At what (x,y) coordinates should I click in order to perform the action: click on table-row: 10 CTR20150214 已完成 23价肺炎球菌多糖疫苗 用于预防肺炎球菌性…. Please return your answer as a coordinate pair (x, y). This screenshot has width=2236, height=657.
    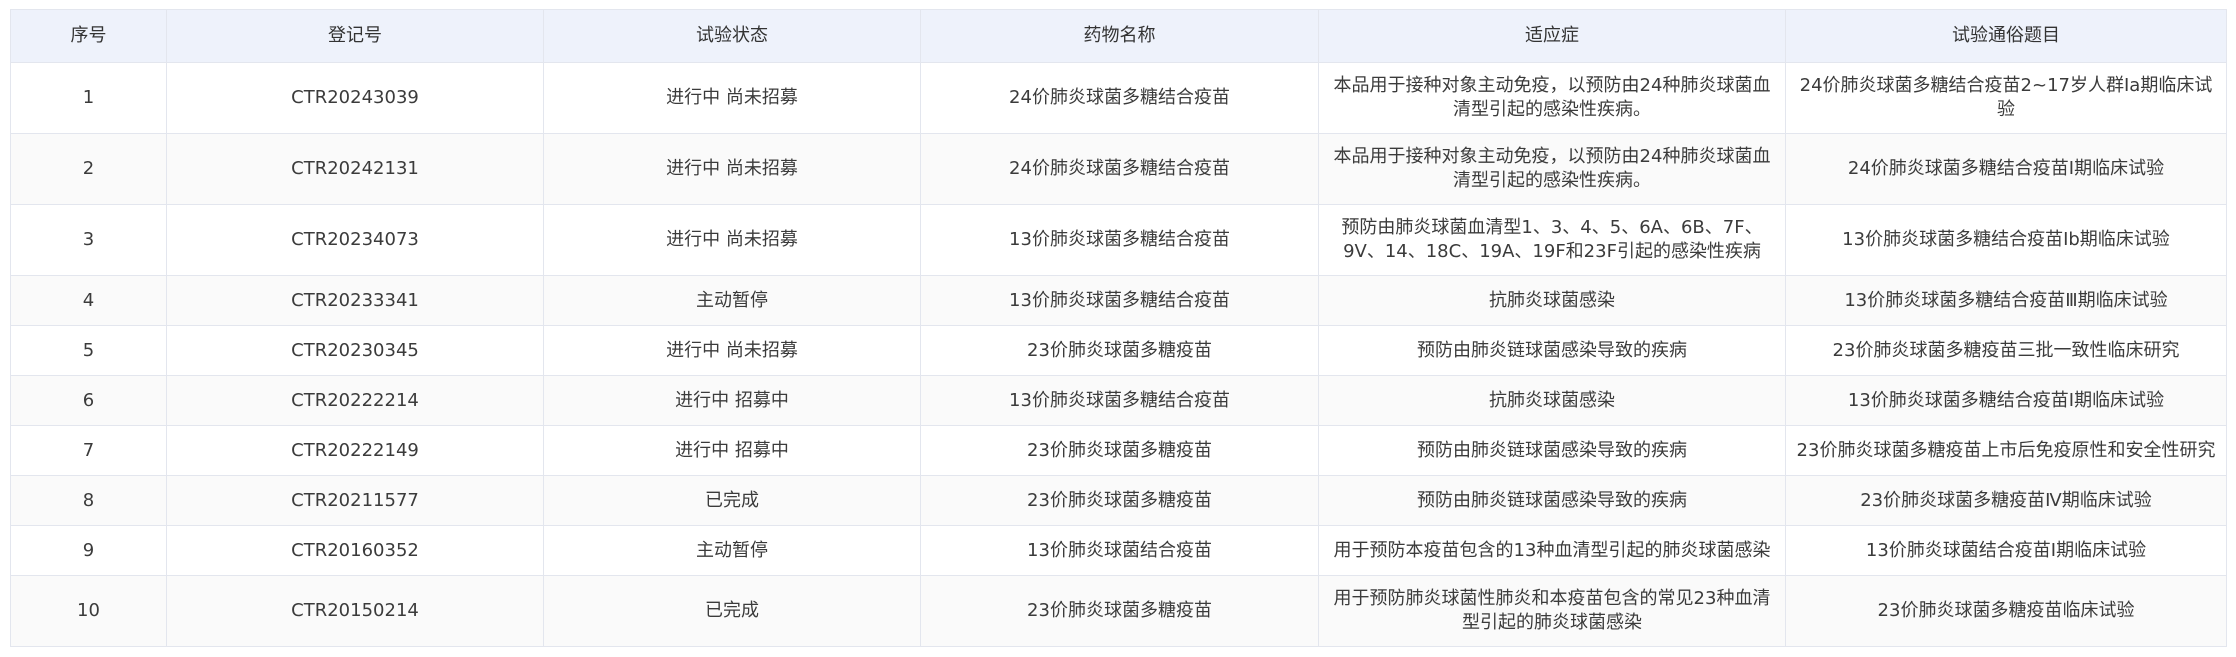
    Looking at the image, I should click on (1118, 611).